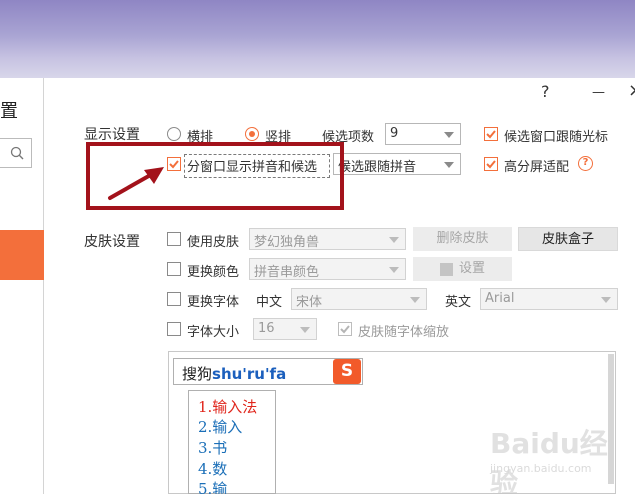 The image size is (635, 494). Describe the element at coordinates (213, 448) in the screenshot. I see `candidate-item: 3.书` at that location.